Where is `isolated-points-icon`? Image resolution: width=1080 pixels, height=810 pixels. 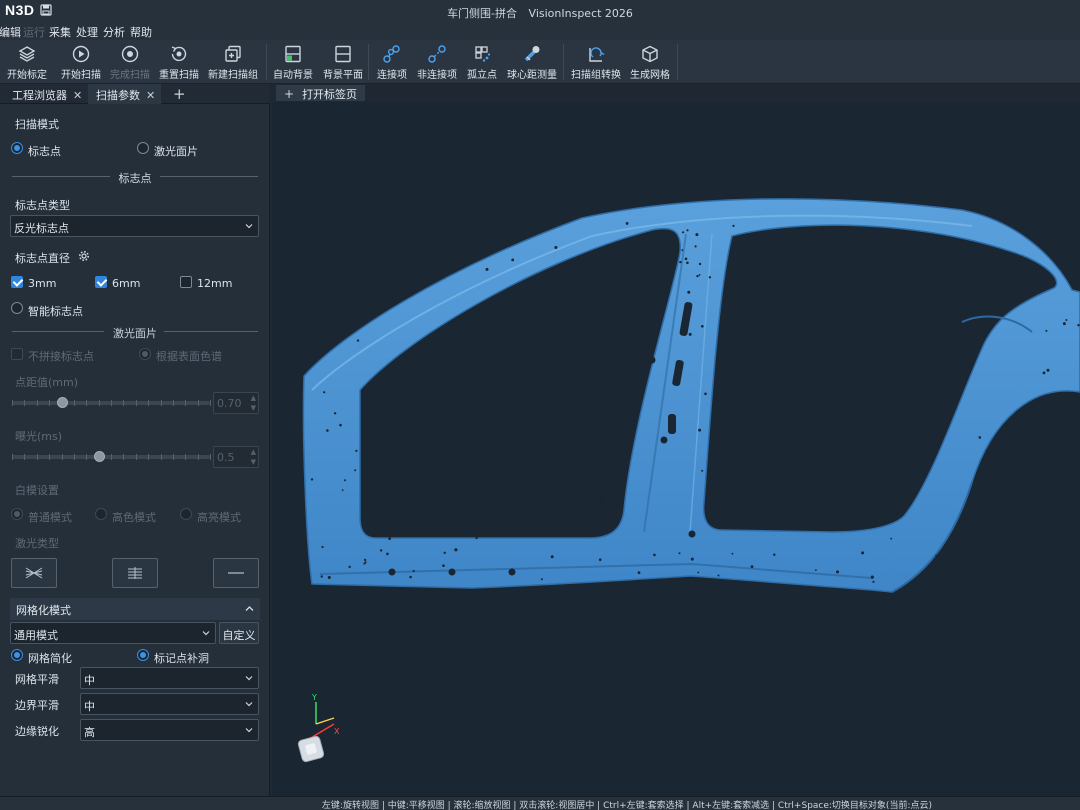 isolated-points-icon is located at coordinates (483, 54).